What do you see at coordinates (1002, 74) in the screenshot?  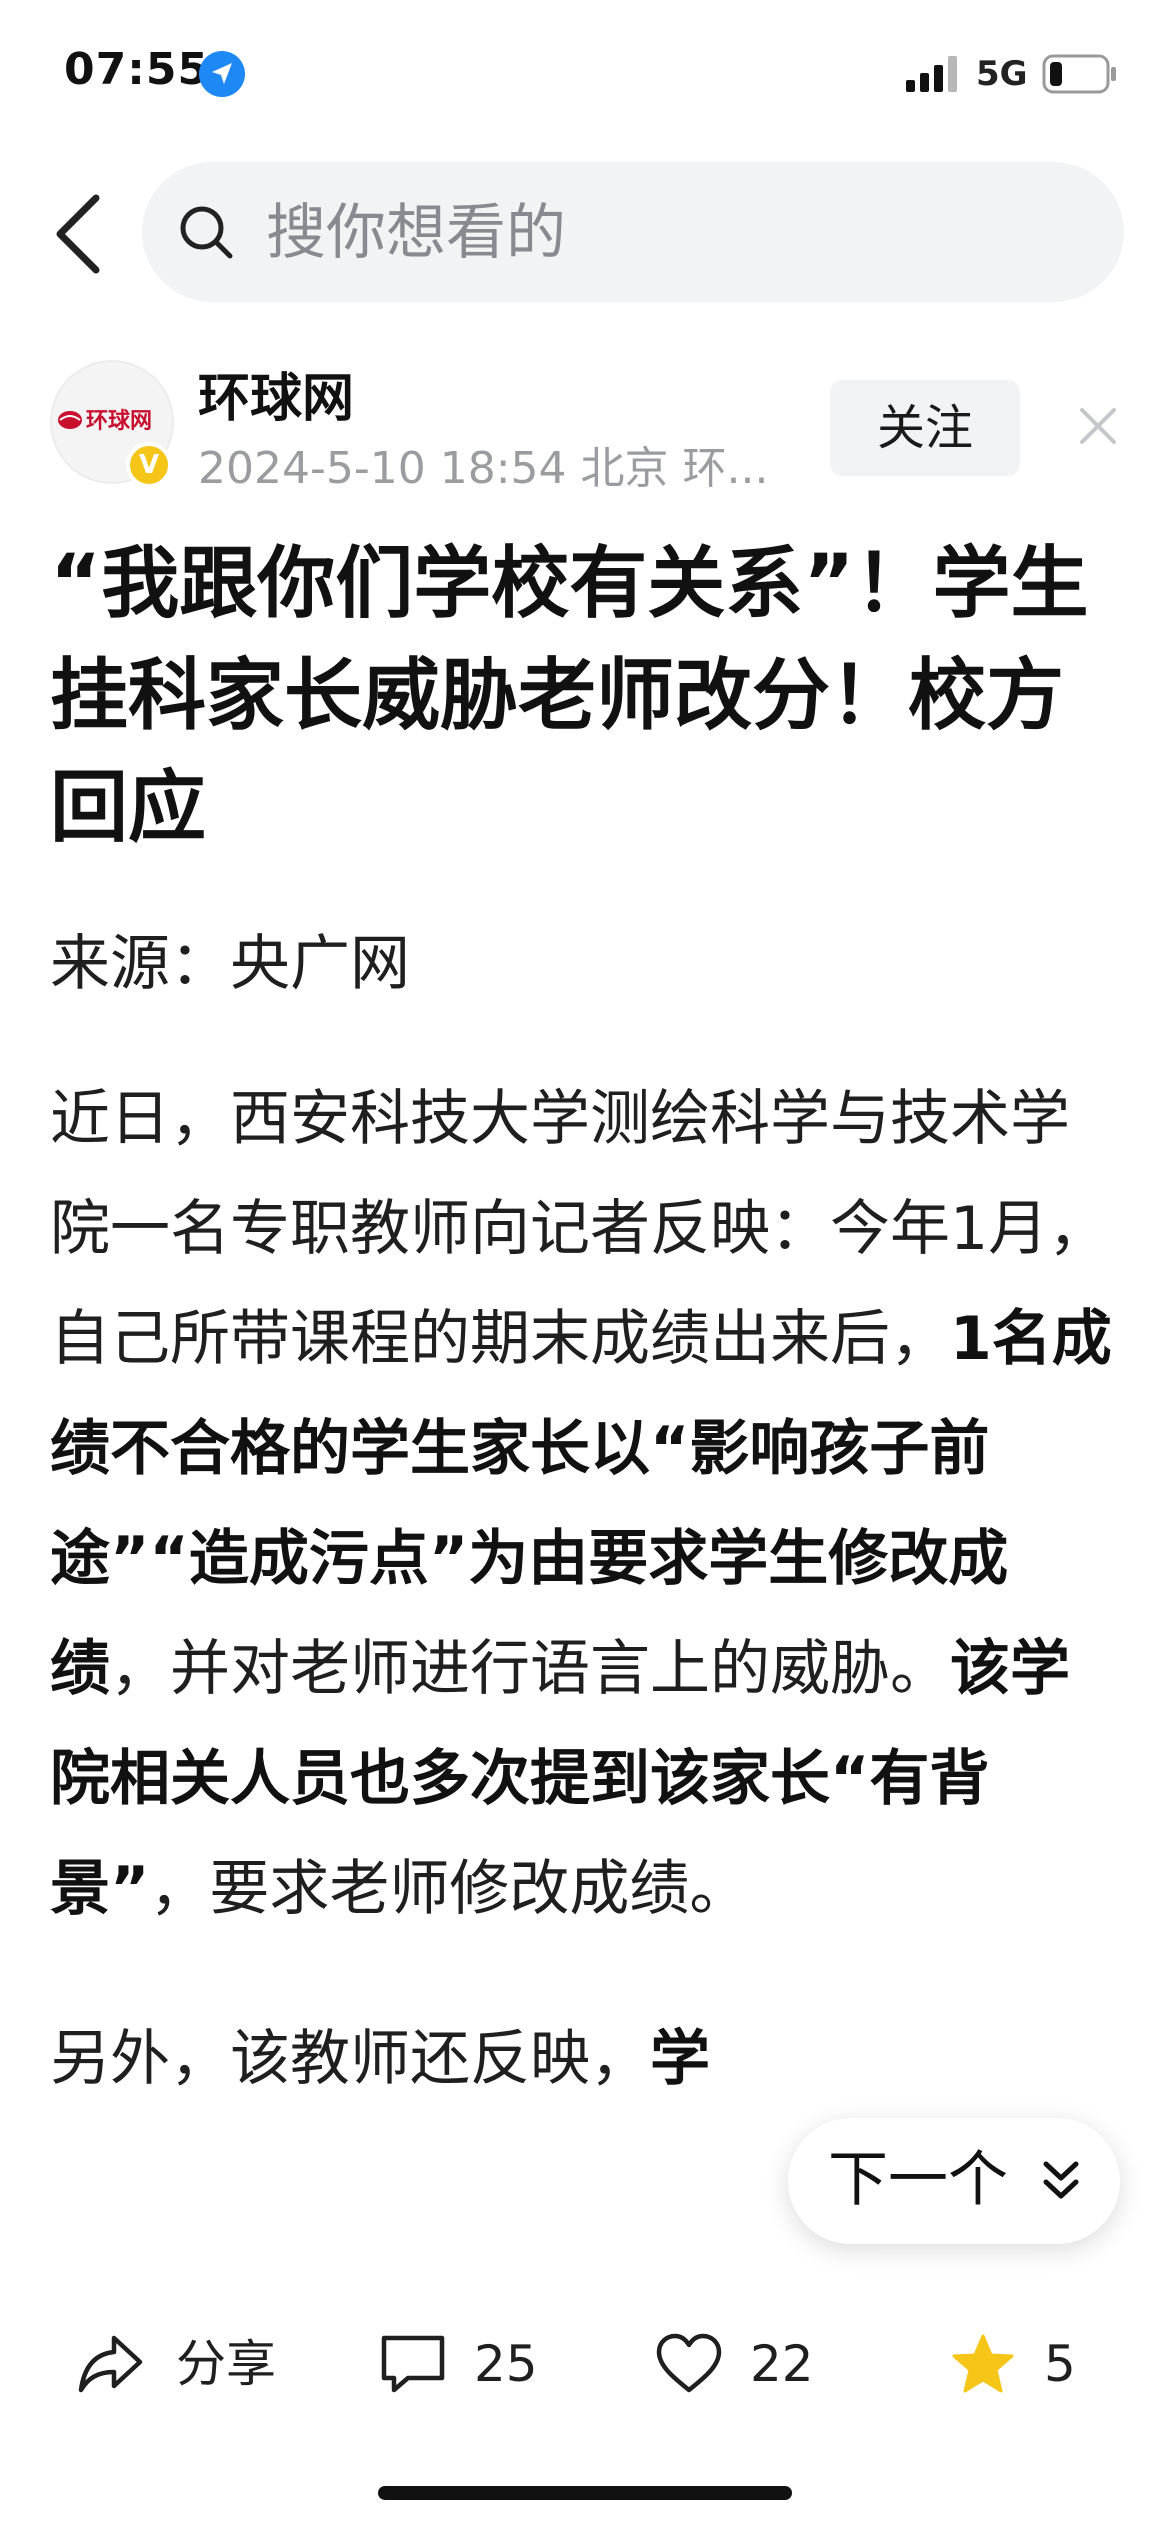 I see `network-label: 5G` at bounding box center [1002, 74].